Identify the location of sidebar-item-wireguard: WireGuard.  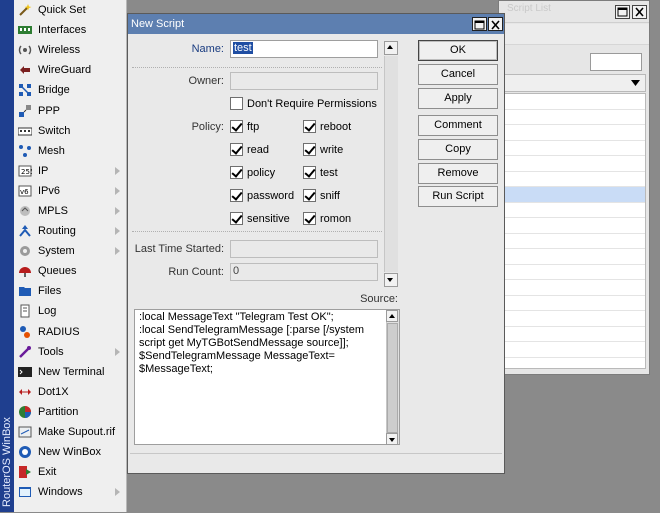
(70, 70).